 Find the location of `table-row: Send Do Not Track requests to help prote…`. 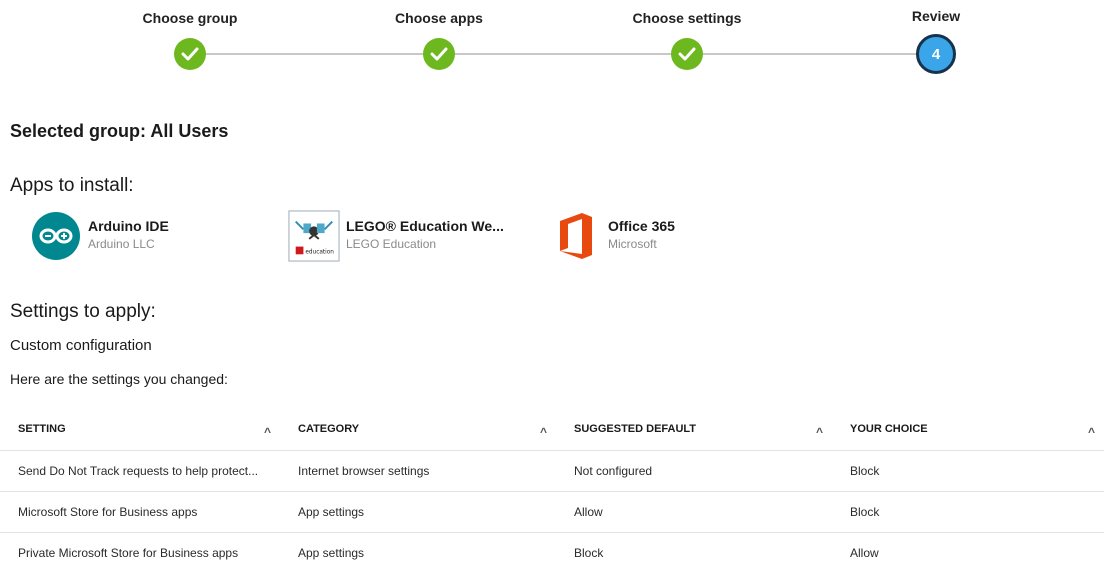

table-row: Send Do Not Track requests to help prote… is located at coordinates (552, 471).